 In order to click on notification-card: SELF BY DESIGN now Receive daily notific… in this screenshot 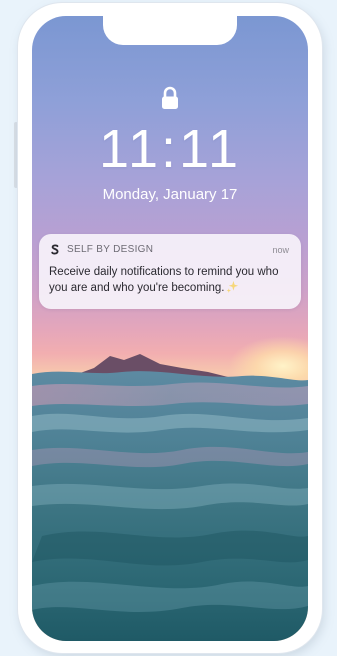, I will do `click(170, 271)`.